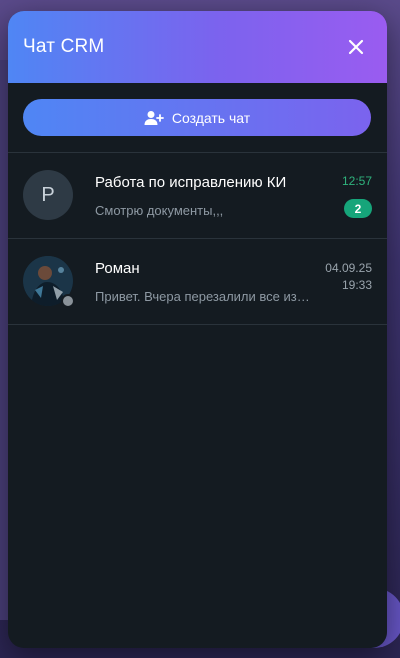  What do you see at coordinates (154, 117) in the screenshot?
I see `user-plus-icon` at bounding box center [154, 117].